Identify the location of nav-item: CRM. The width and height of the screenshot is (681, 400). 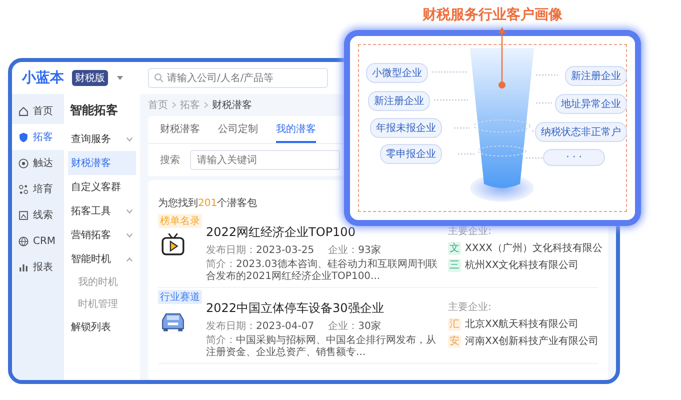
(38, 241).